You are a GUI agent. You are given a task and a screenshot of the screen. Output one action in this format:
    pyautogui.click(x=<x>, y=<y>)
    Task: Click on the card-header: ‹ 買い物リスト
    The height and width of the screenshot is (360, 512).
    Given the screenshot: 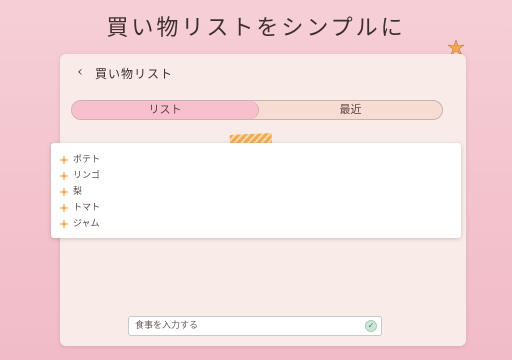 What is the action you would take?
    pyautogui.click(x=263, y=72)
    